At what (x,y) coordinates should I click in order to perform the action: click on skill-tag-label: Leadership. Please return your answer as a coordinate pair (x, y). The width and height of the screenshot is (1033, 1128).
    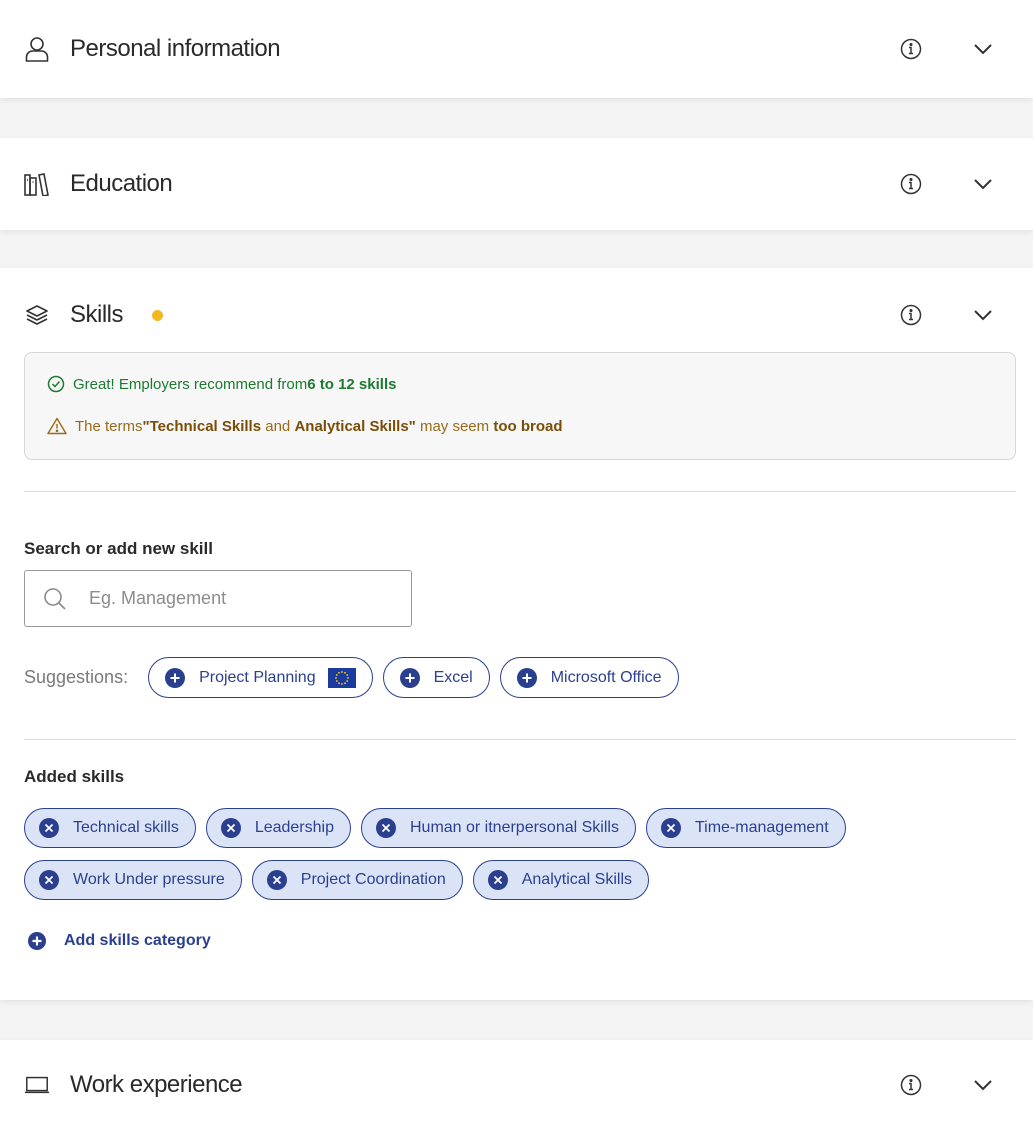
    Looking at the image, I should click on (294, 827).